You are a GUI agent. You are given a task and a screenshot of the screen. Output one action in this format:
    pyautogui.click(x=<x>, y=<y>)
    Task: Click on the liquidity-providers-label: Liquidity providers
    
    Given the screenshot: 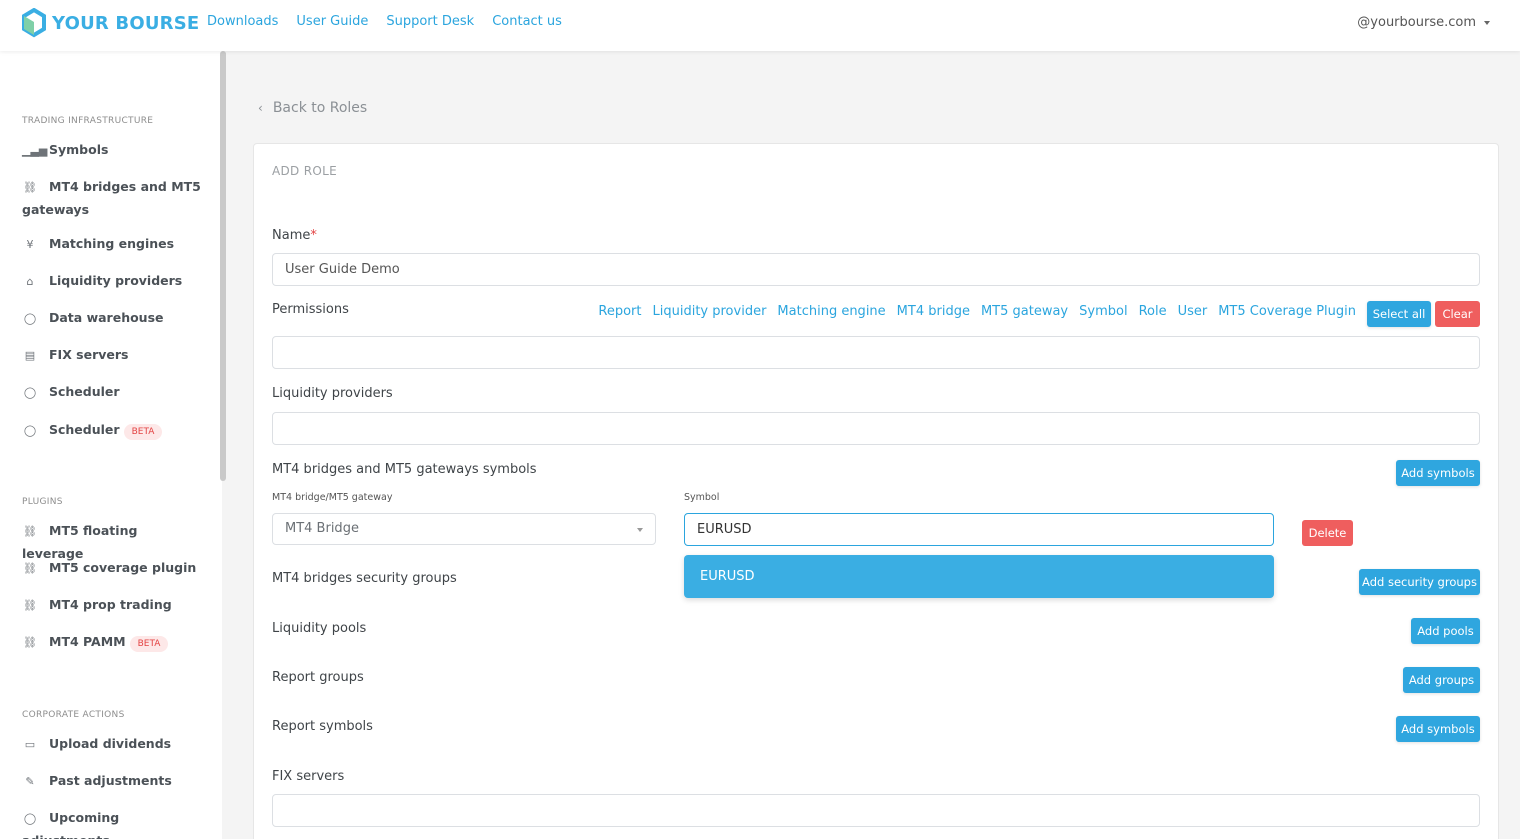 What is the action you would take?
    pyautogui.click(x=332, y=393)
    